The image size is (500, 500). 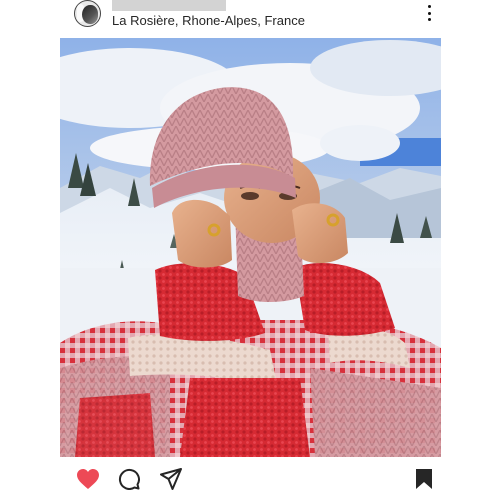 I want to click on share-icon, so click(x=171, y=479).